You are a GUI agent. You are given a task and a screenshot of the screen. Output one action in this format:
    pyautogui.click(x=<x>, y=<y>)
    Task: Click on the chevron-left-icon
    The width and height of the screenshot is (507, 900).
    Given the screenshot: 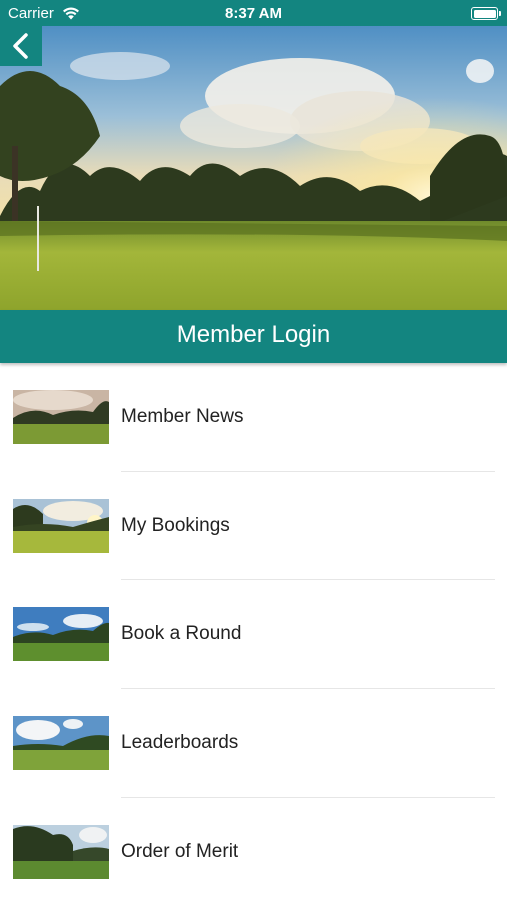 What is the action you would take?
    pyautogui.click(x=20, y=46)
    